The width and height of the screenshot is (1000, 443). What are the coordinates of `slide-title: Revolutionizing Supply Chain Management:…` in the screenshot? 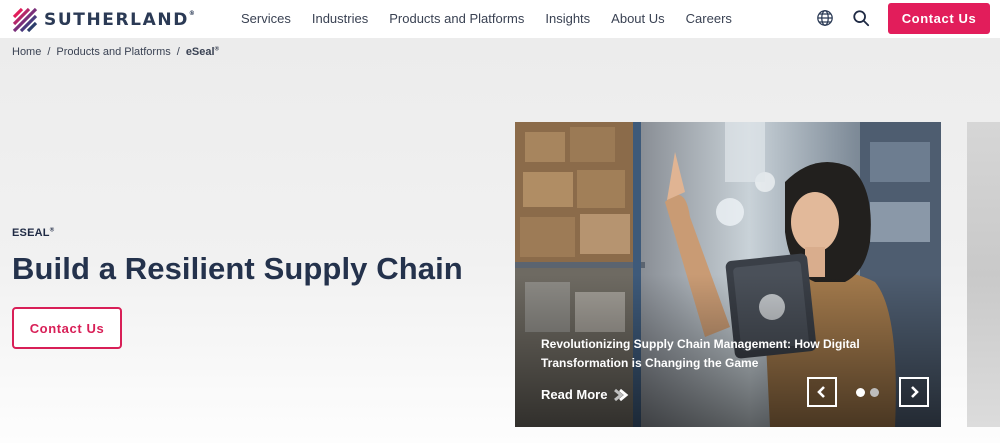 It's located at (706, 354).